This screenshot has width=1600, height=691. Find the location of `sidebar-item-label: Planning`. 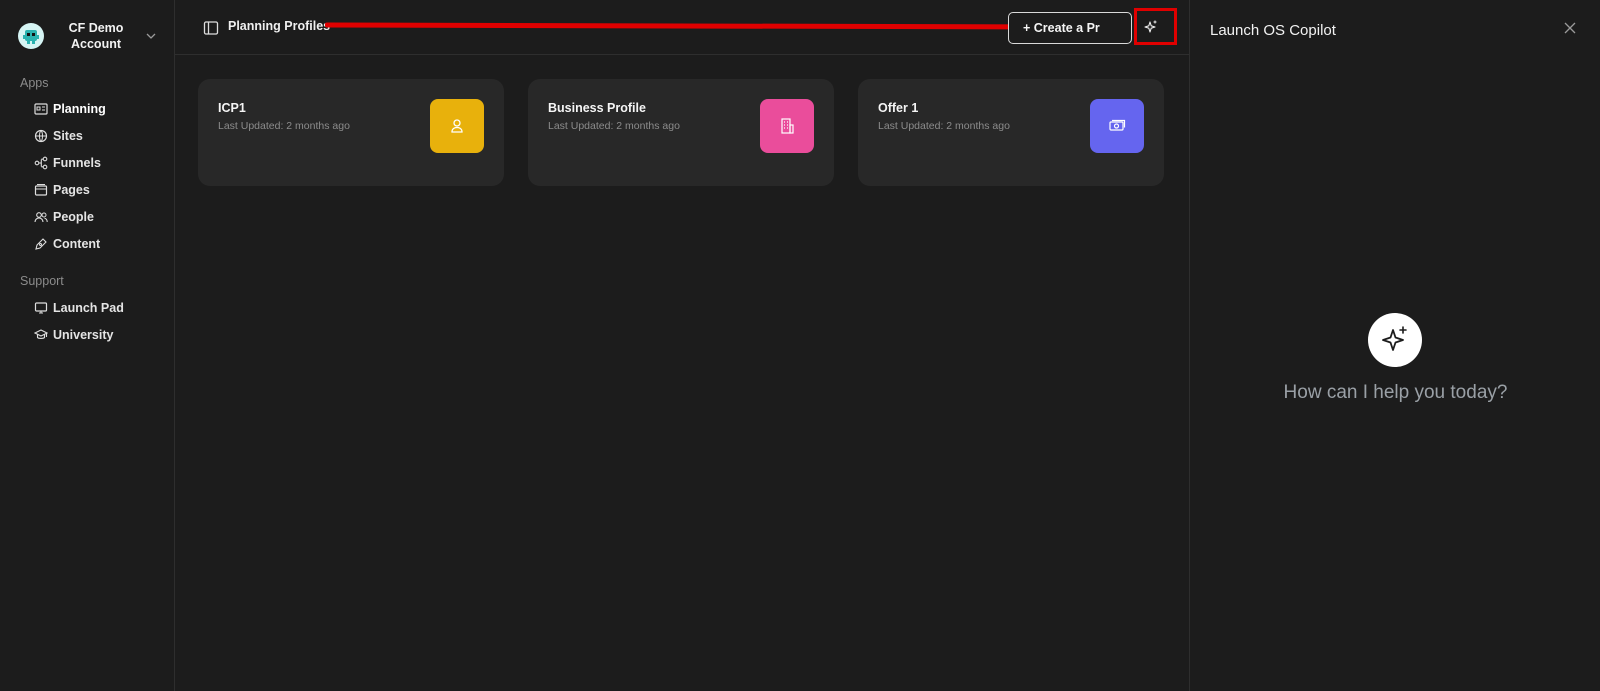

sidebar-item-label: Planning is located at coordinates (79, 109).